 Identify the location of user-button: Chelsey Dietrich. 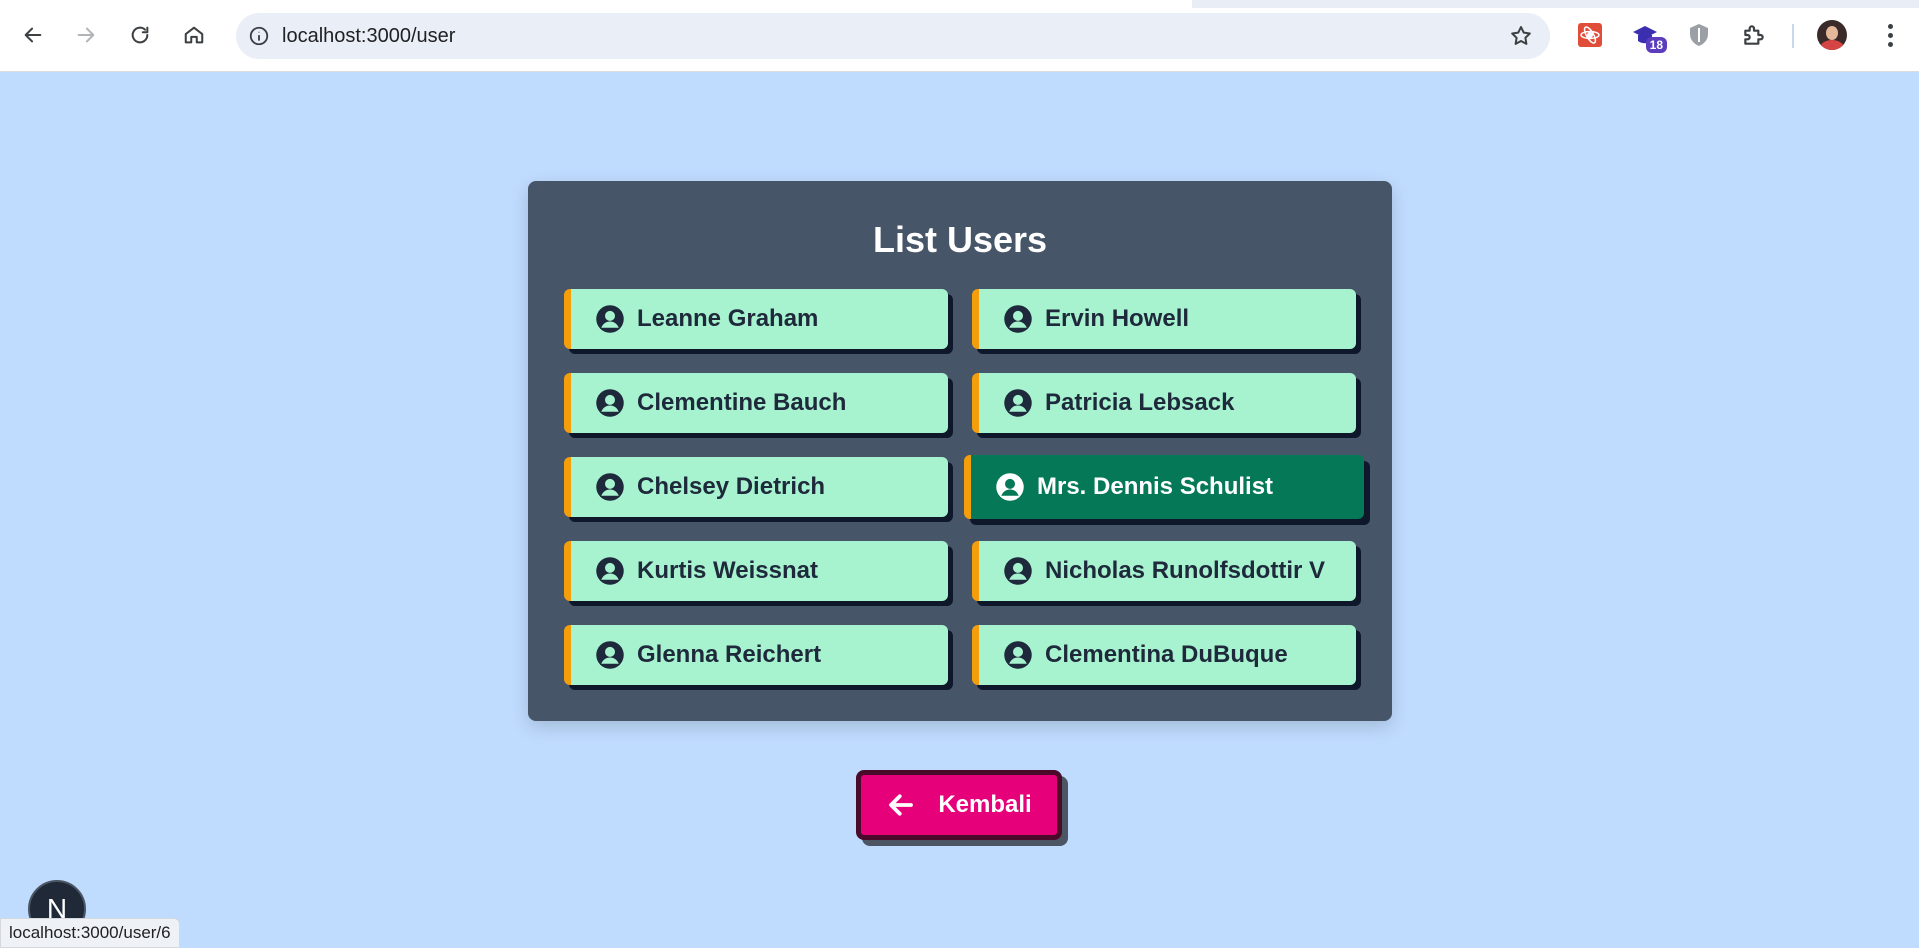
(756, 487).